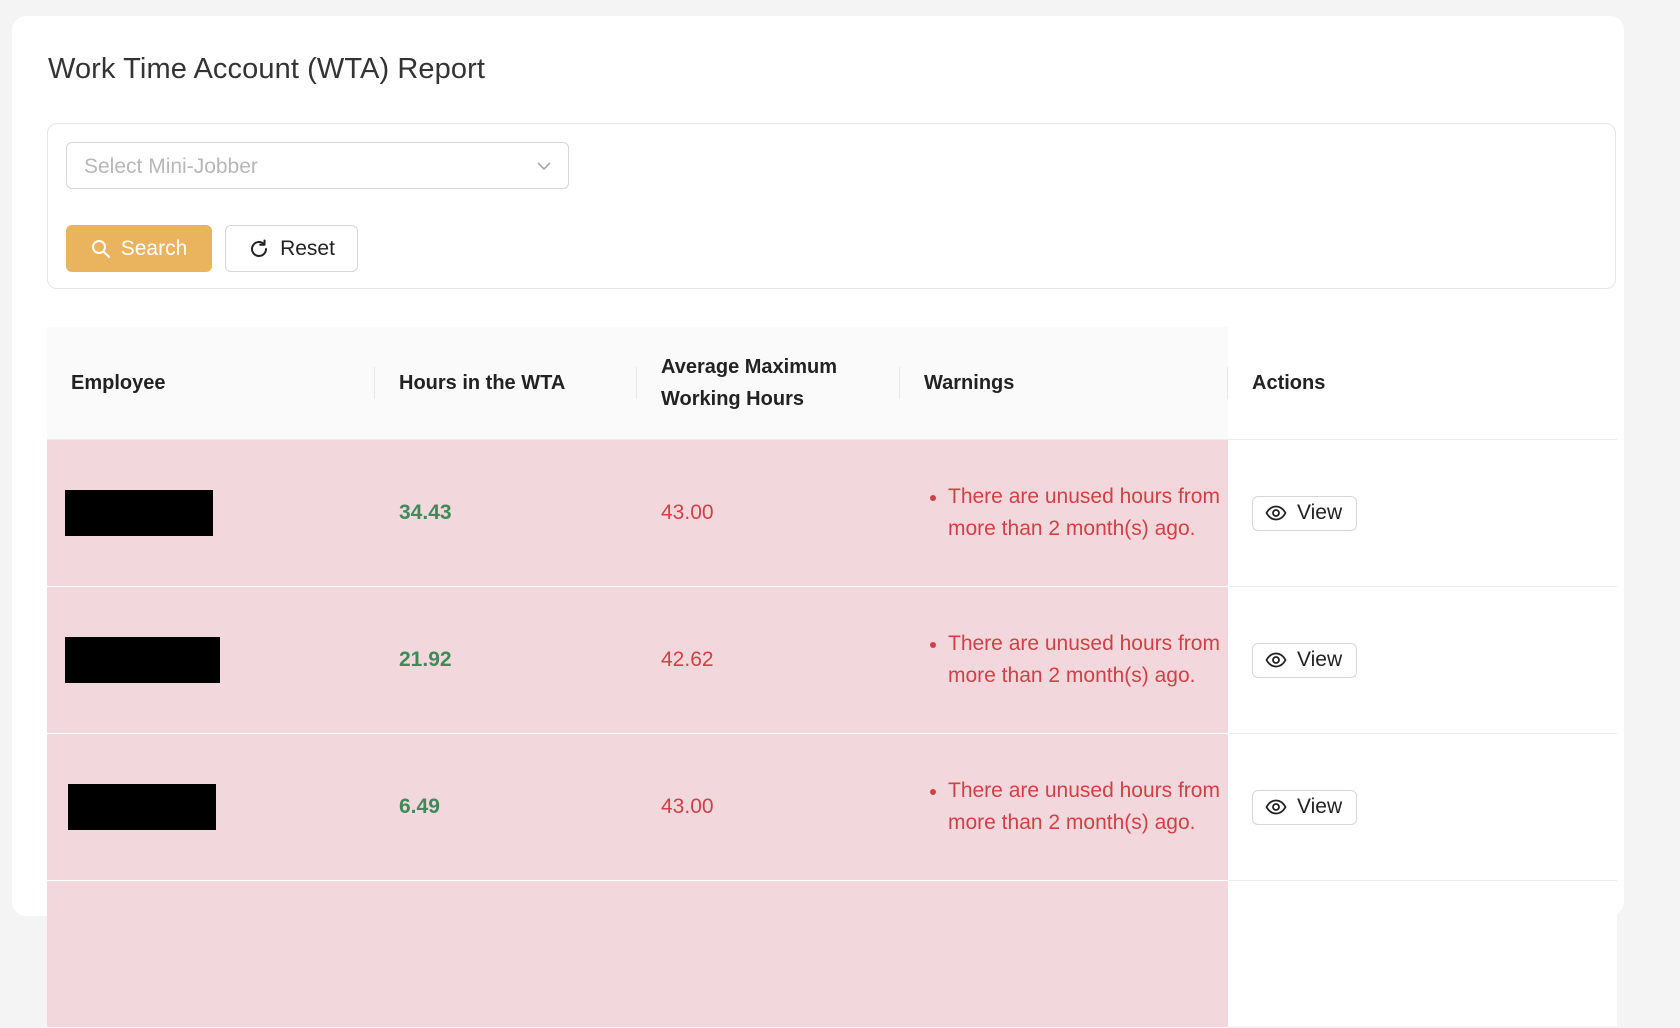 The image size is (1680, 1028). What do you see at coordinates (544, 166) in the screenshot?
I see `chevron-down-icon` at bounding box center [544, 166].